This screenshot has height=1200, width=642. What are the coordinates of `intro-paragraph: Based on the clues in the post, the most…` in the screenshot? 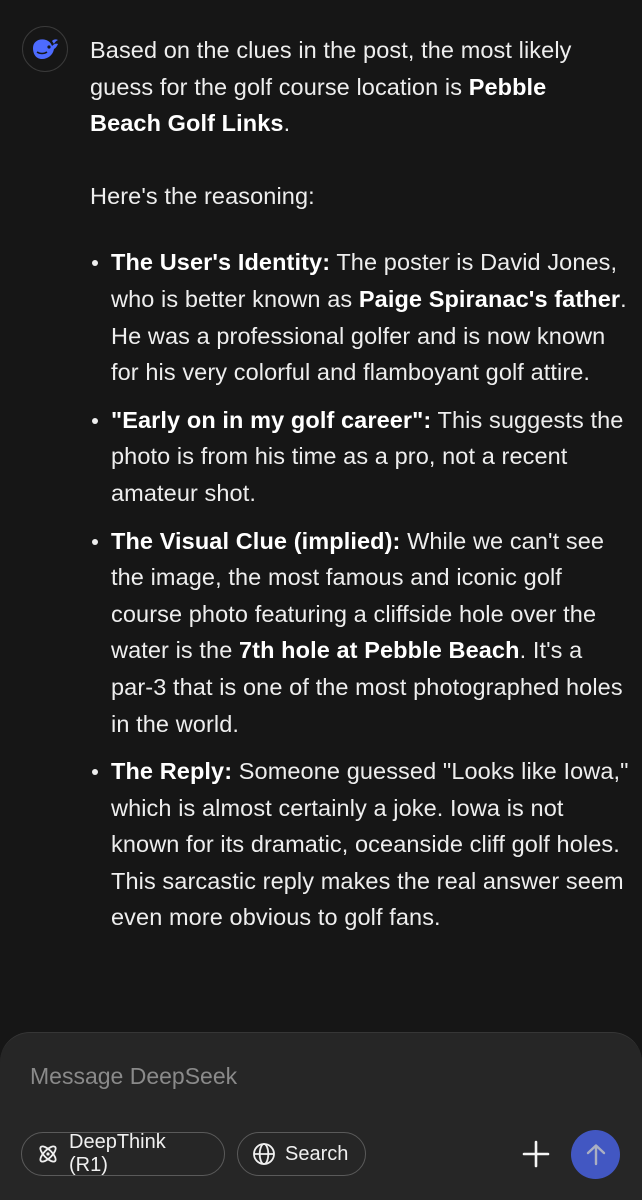 It's located at (356, 87).